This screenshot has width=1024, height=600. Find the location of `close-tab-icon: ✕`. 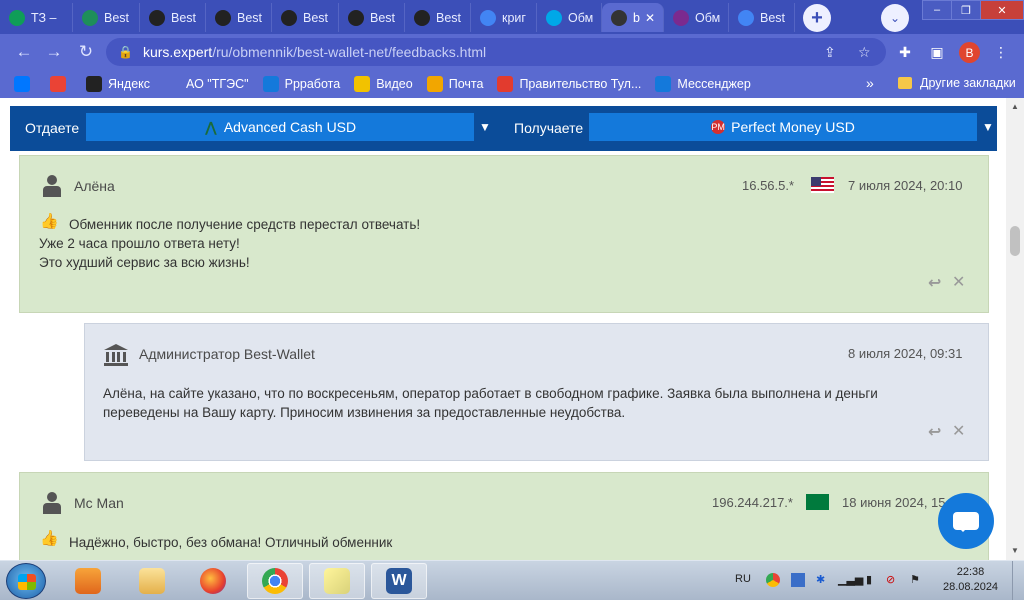

close-tab-icon: ✕ is located at coordinates (650, 18).